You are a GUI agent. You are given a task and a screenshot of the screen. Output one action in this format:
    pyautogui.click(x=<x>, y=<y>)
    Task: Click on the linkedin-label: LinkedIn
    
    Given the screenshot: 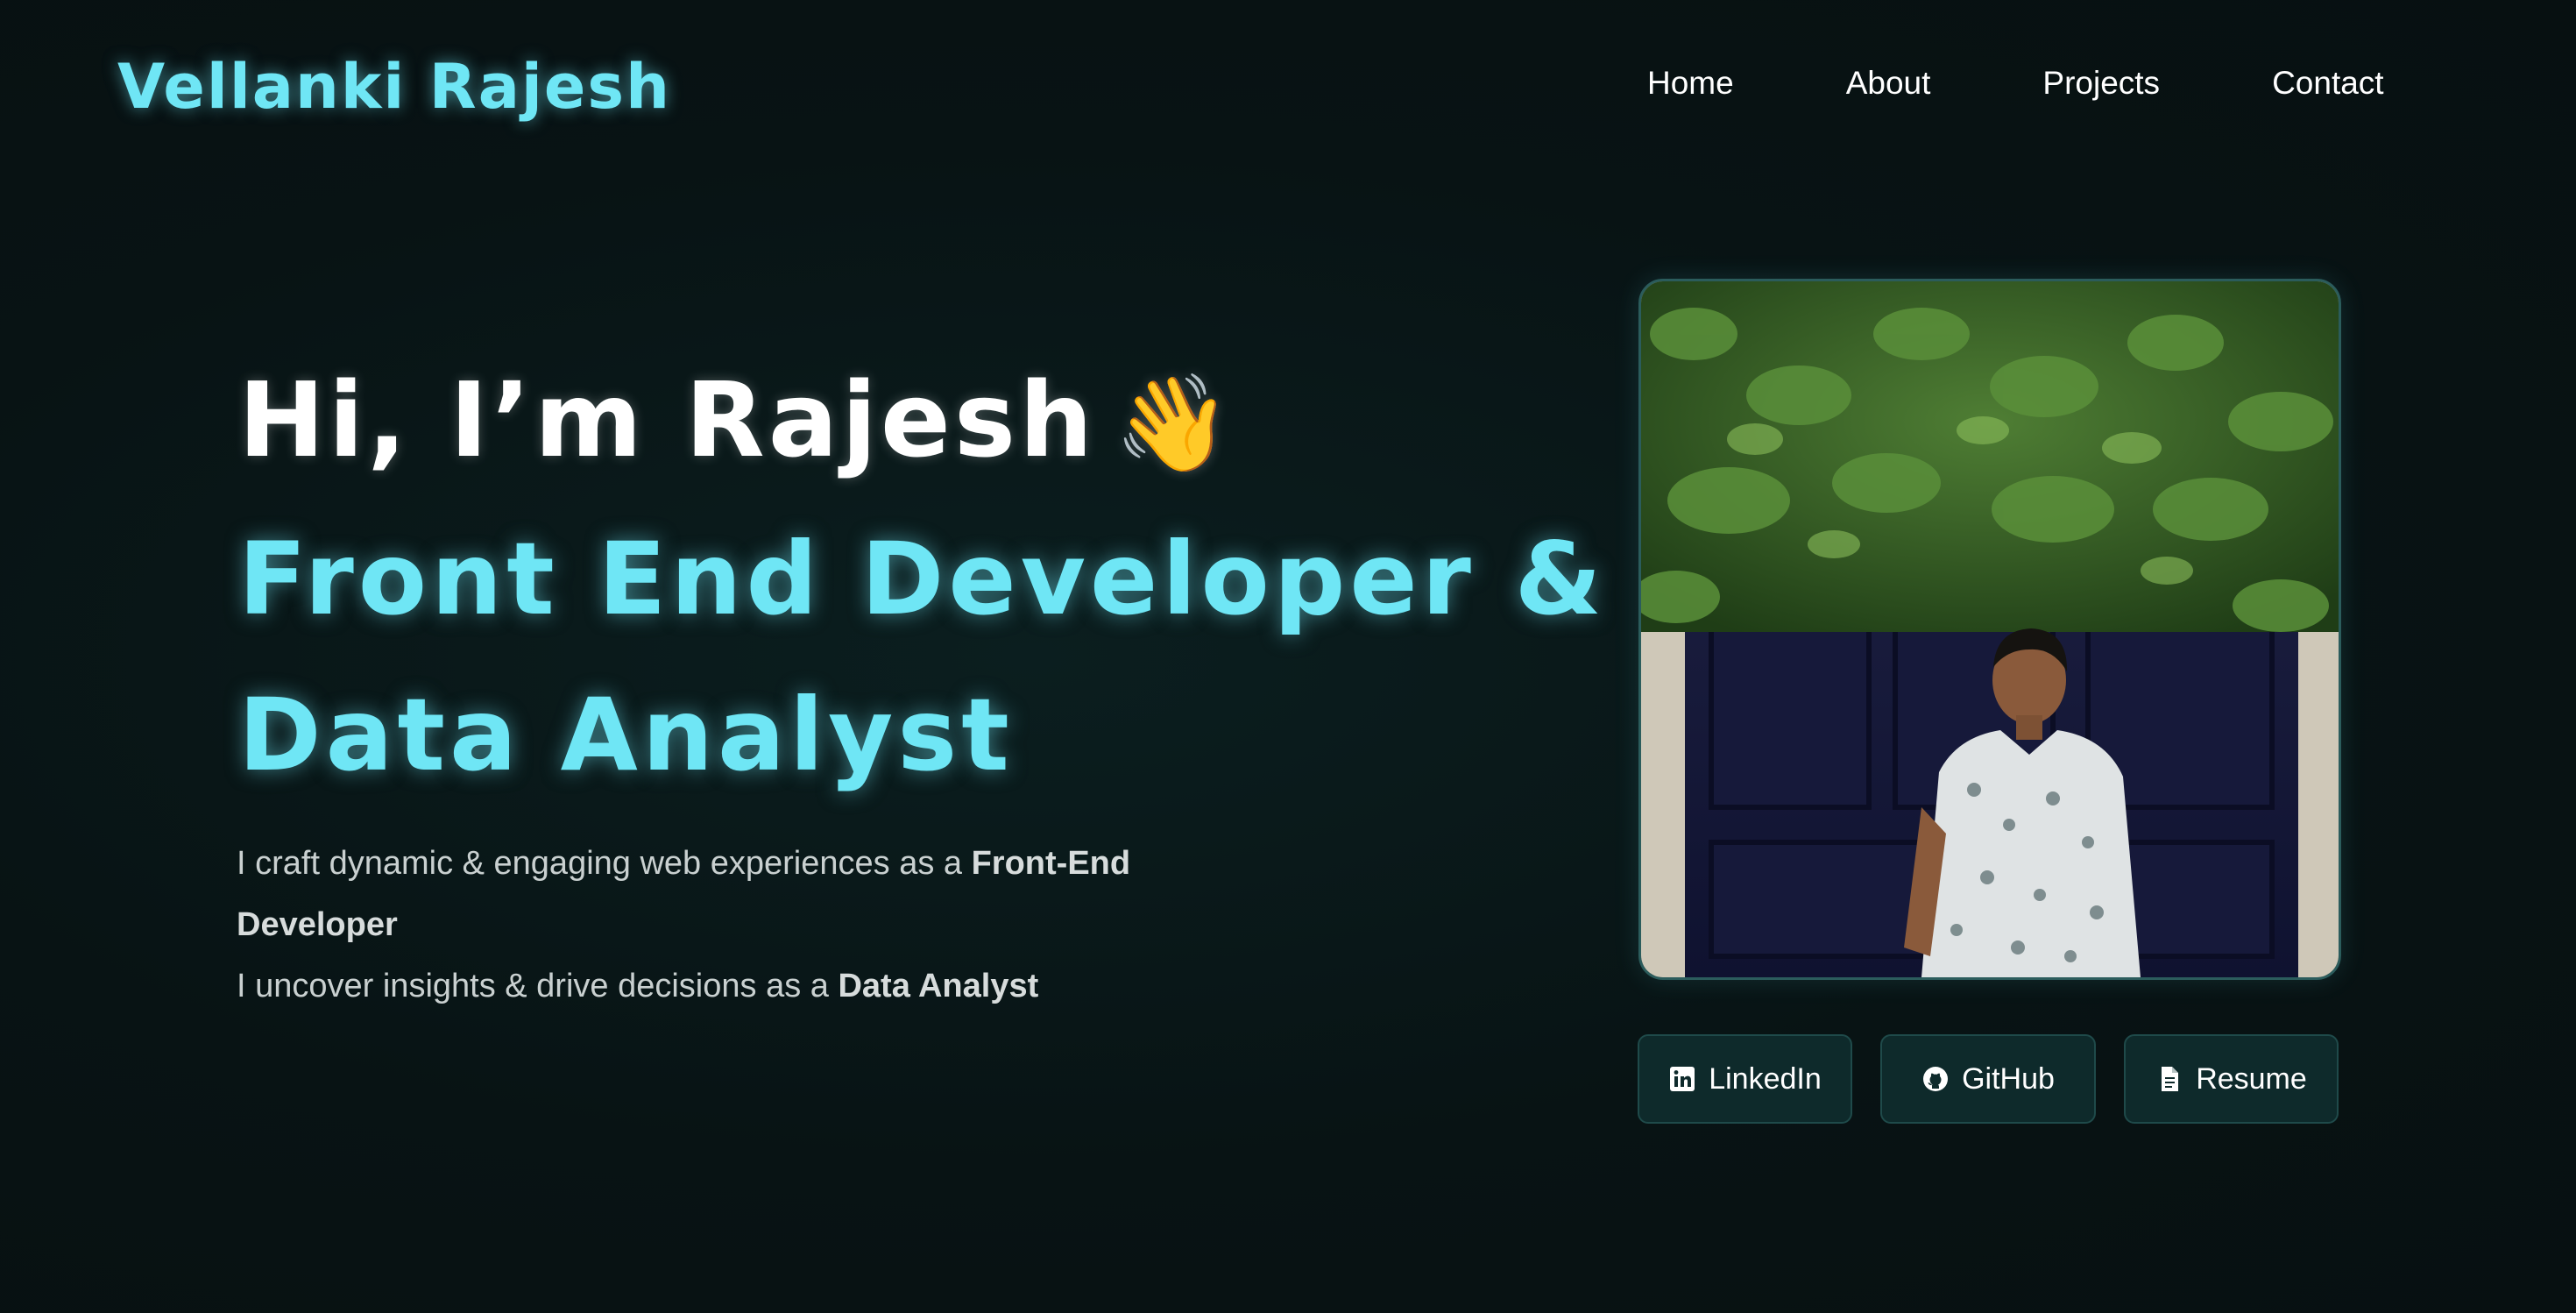 What is the action you would take?
    pyautogui.click(x=1765, y=1078)
    